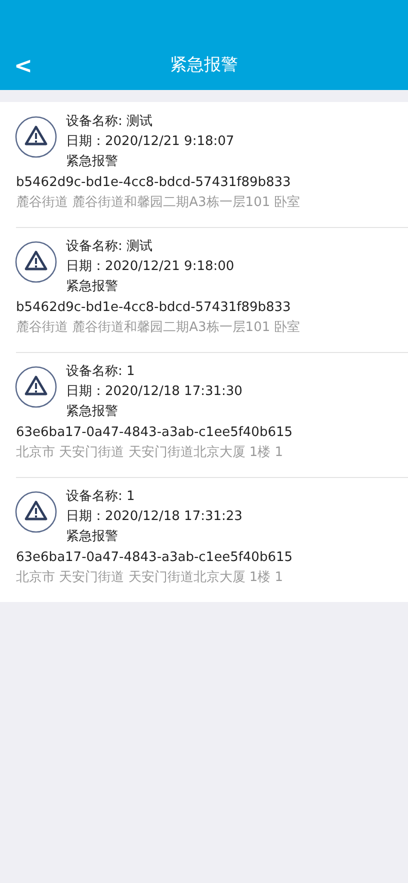 The height and width of the screenshot is (883, 408). What do you see at coordinates (154, 392) in the screenshot?
I see `alarm-date: 日期：2020/12/18 17:31:30` at bounding box center [154, 392].